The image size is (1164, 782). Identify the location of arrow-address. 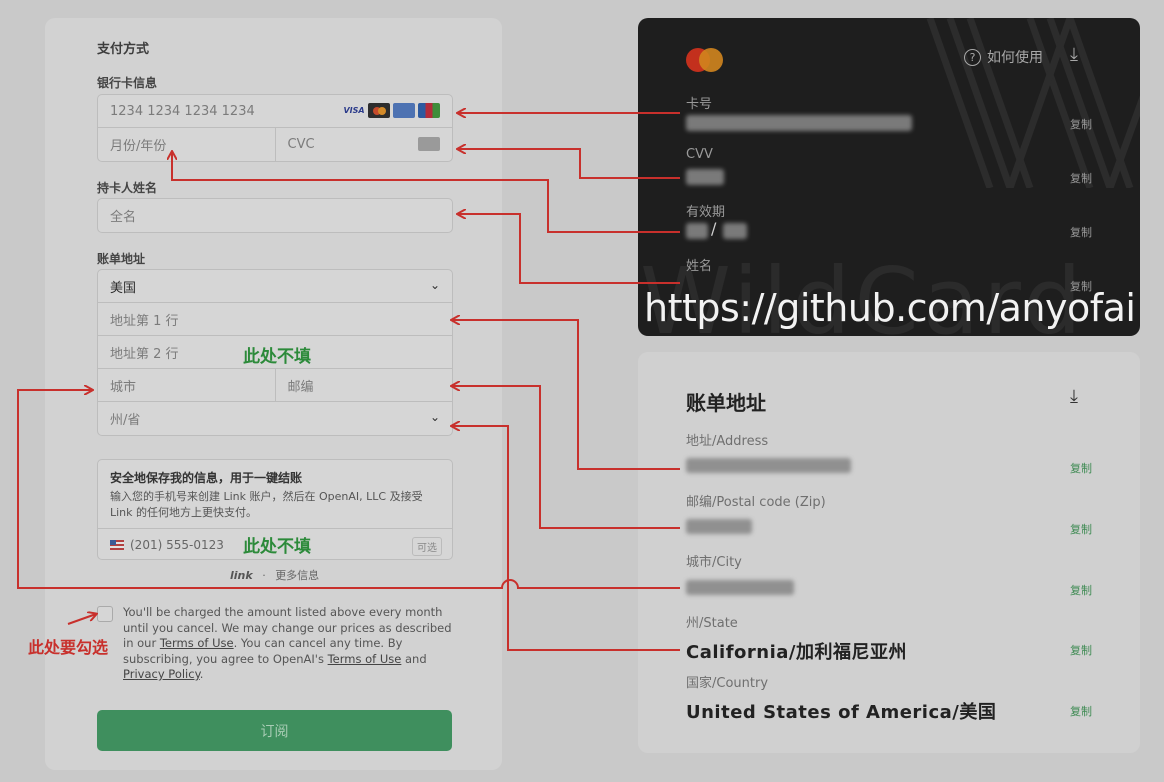
(566, 395).